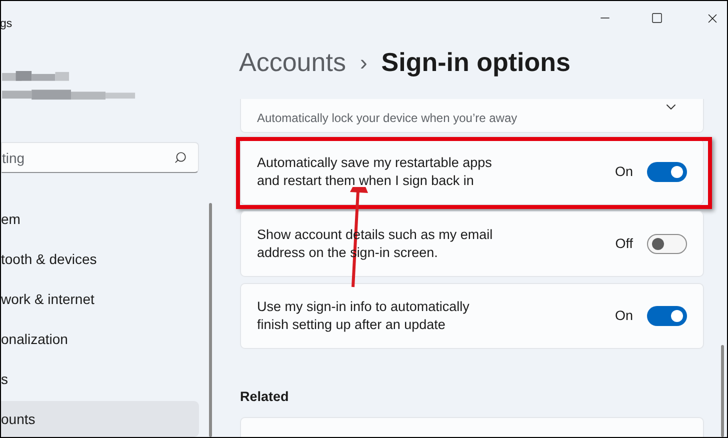 The image size is (728, 438). I want to click on nav-item: s, so click(100, 379).